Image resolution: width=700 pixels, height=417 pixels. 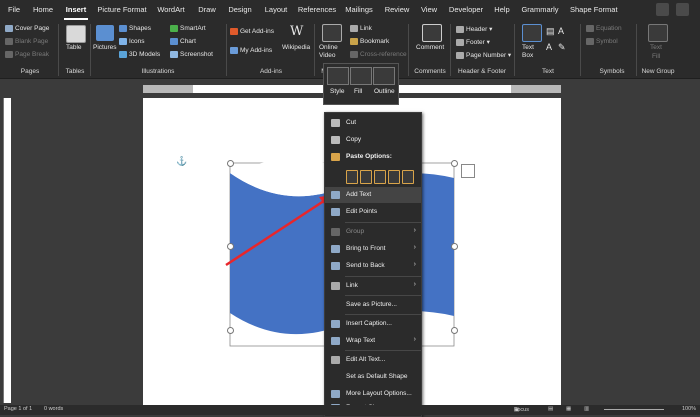 I want to click on drop-cap-icon: A, so click(x=549, y=47).